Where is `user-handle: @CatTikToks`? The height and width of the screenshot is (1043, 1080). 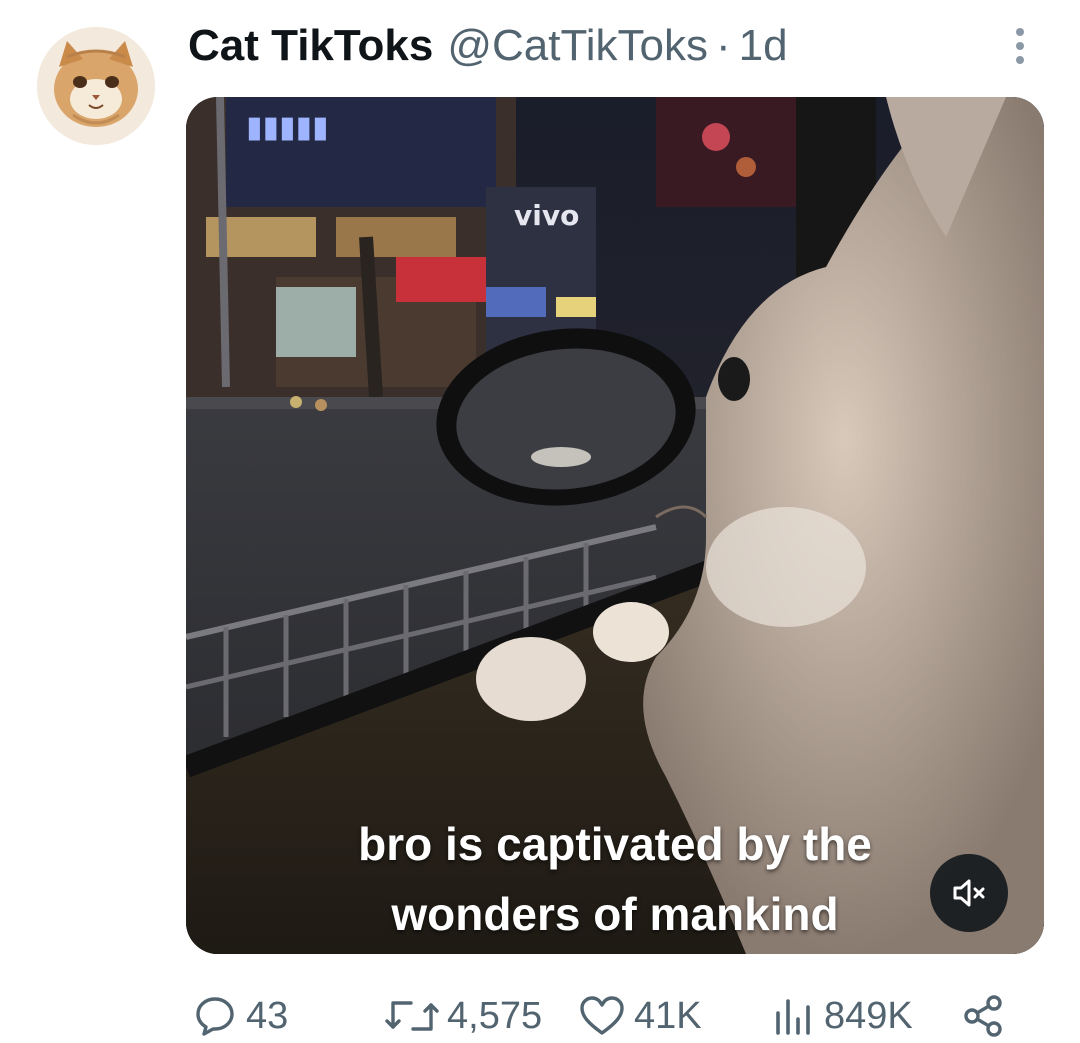 user-handle: @CatTikToks is located at coordinates (577, 46).